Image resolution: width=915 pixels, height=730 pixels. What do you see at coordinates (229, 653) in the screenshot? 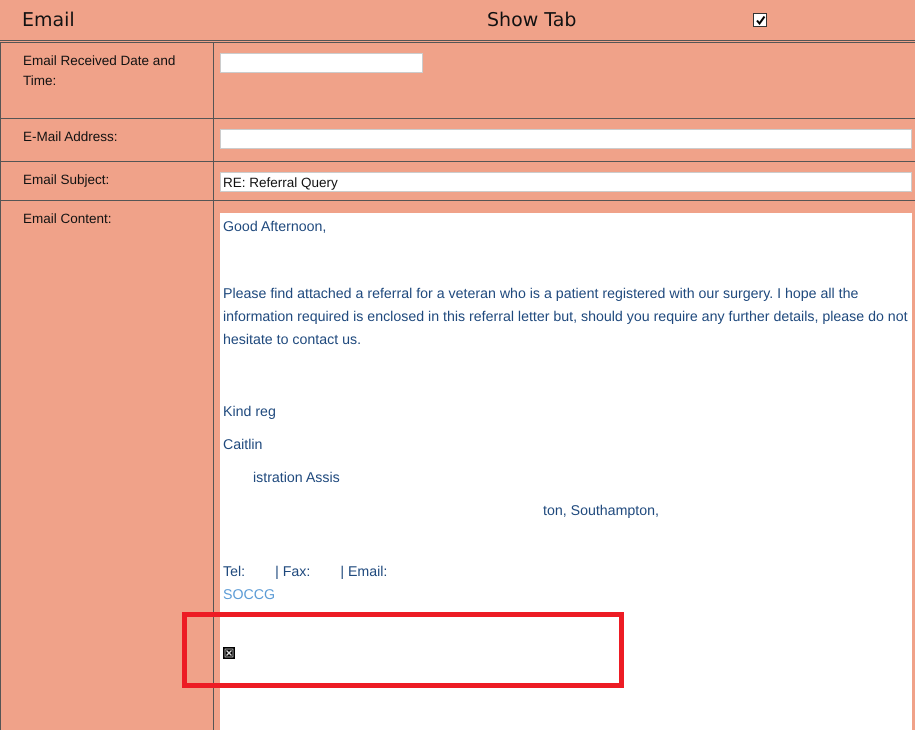
I see `broken-image-icon` at bounding box center [229, 653].